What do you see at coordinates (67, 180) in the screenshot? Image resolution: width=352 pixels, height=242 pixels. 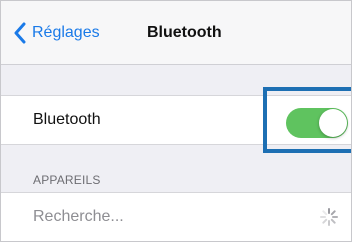 I see `devices-section-header: APPAREILS` at bounding box center [67, 180].